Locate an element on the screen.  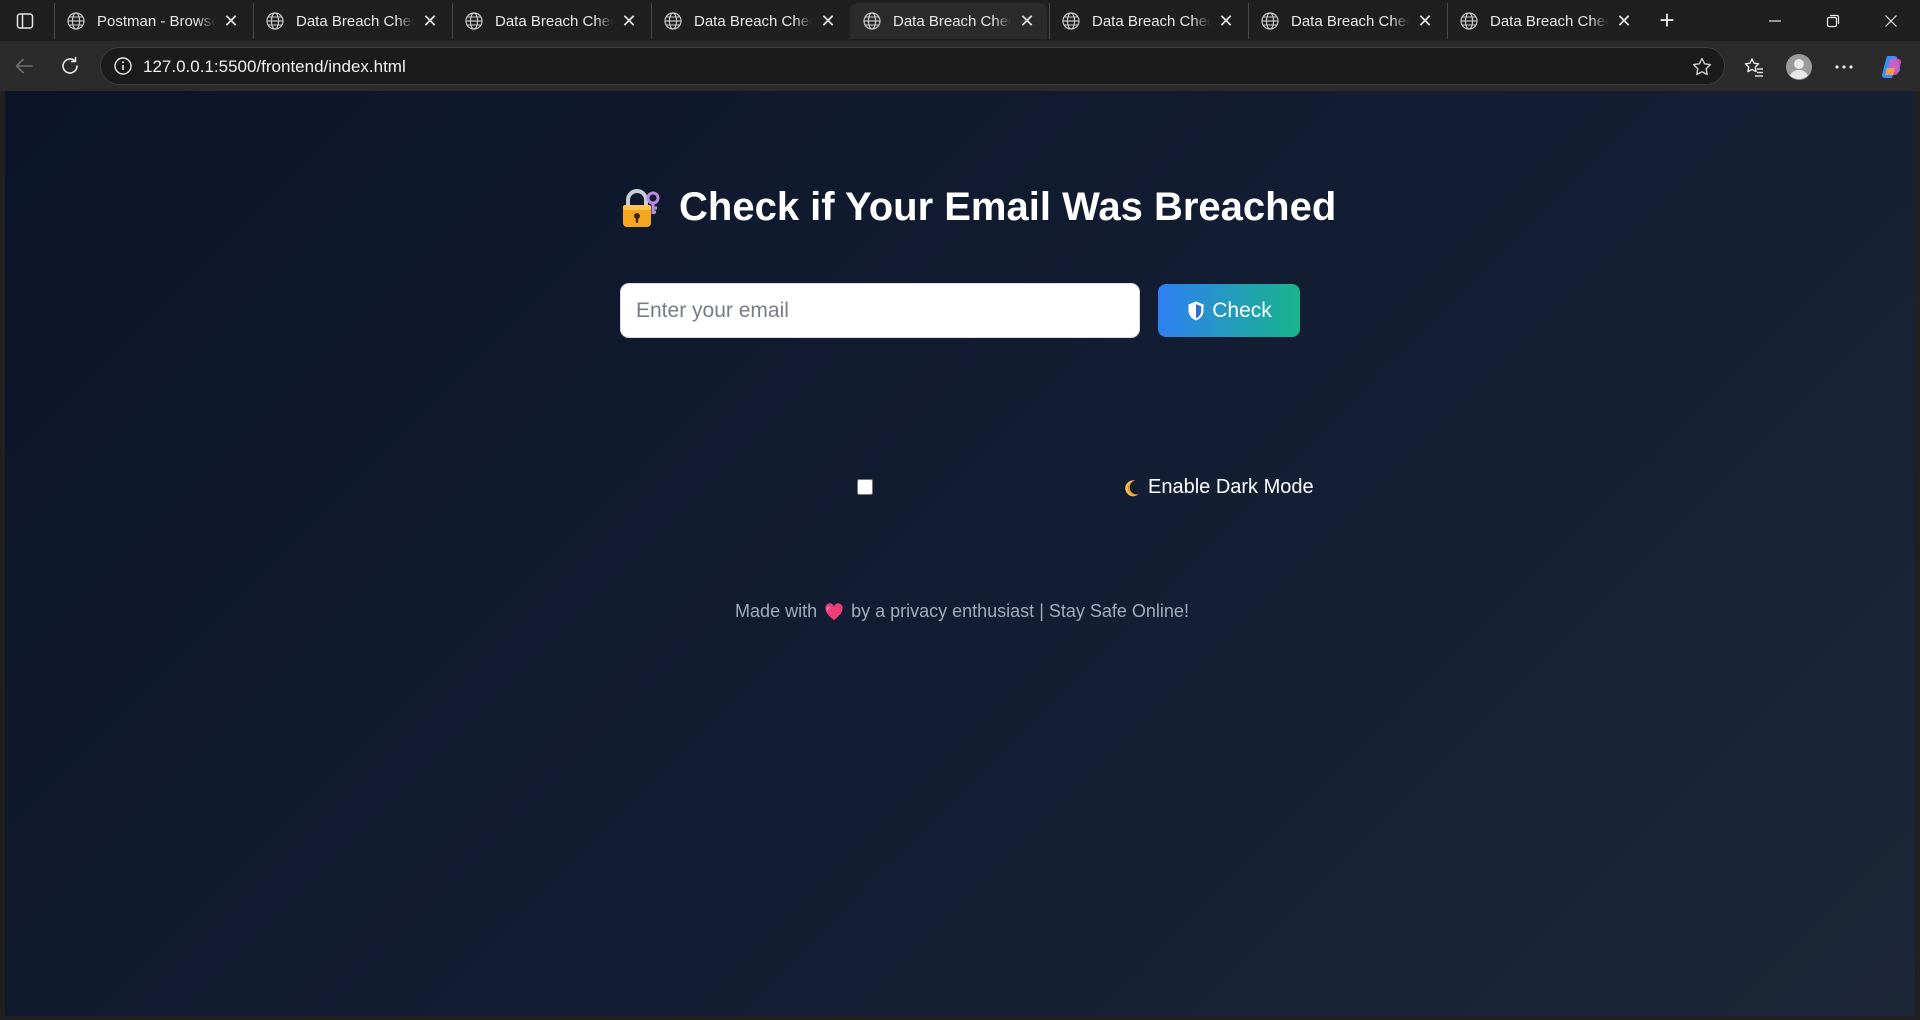
browser-tab: Postman - Browser ✕ is located at coordinates (152, 21).